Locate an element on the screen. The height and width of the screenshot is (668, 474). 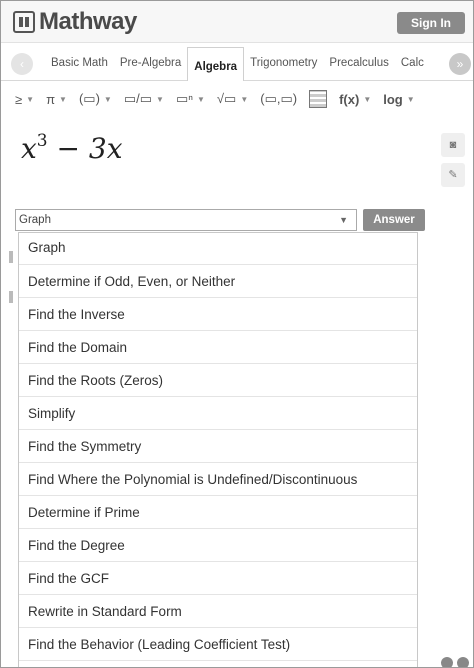
logo-icon is located at coordinates (24, 22).